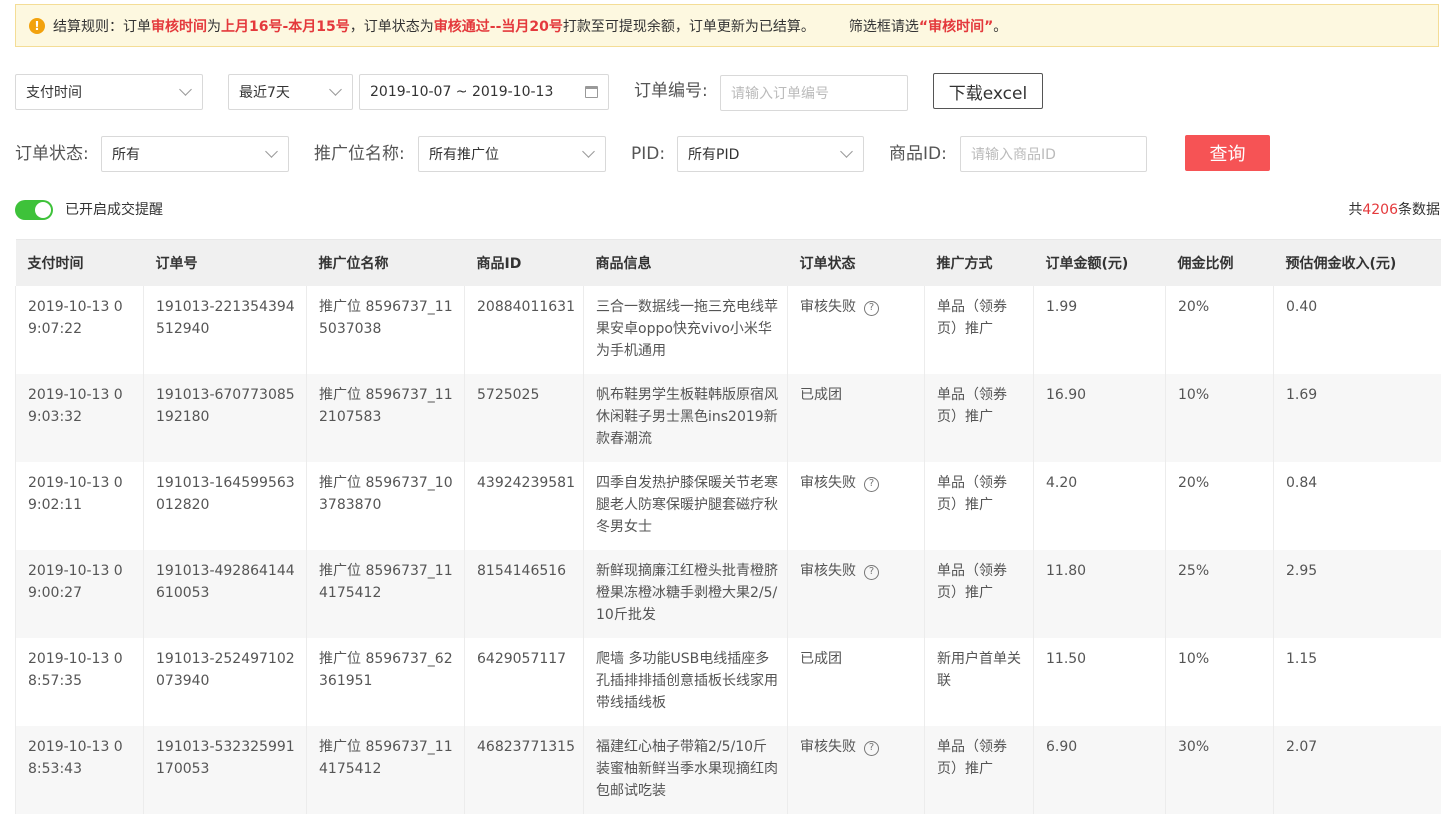 This screenshot has height=816, width=1446. Describe the element at coordinates (1099, 330) in the screenshot. I see `cell-amount: 1.99` at that location.